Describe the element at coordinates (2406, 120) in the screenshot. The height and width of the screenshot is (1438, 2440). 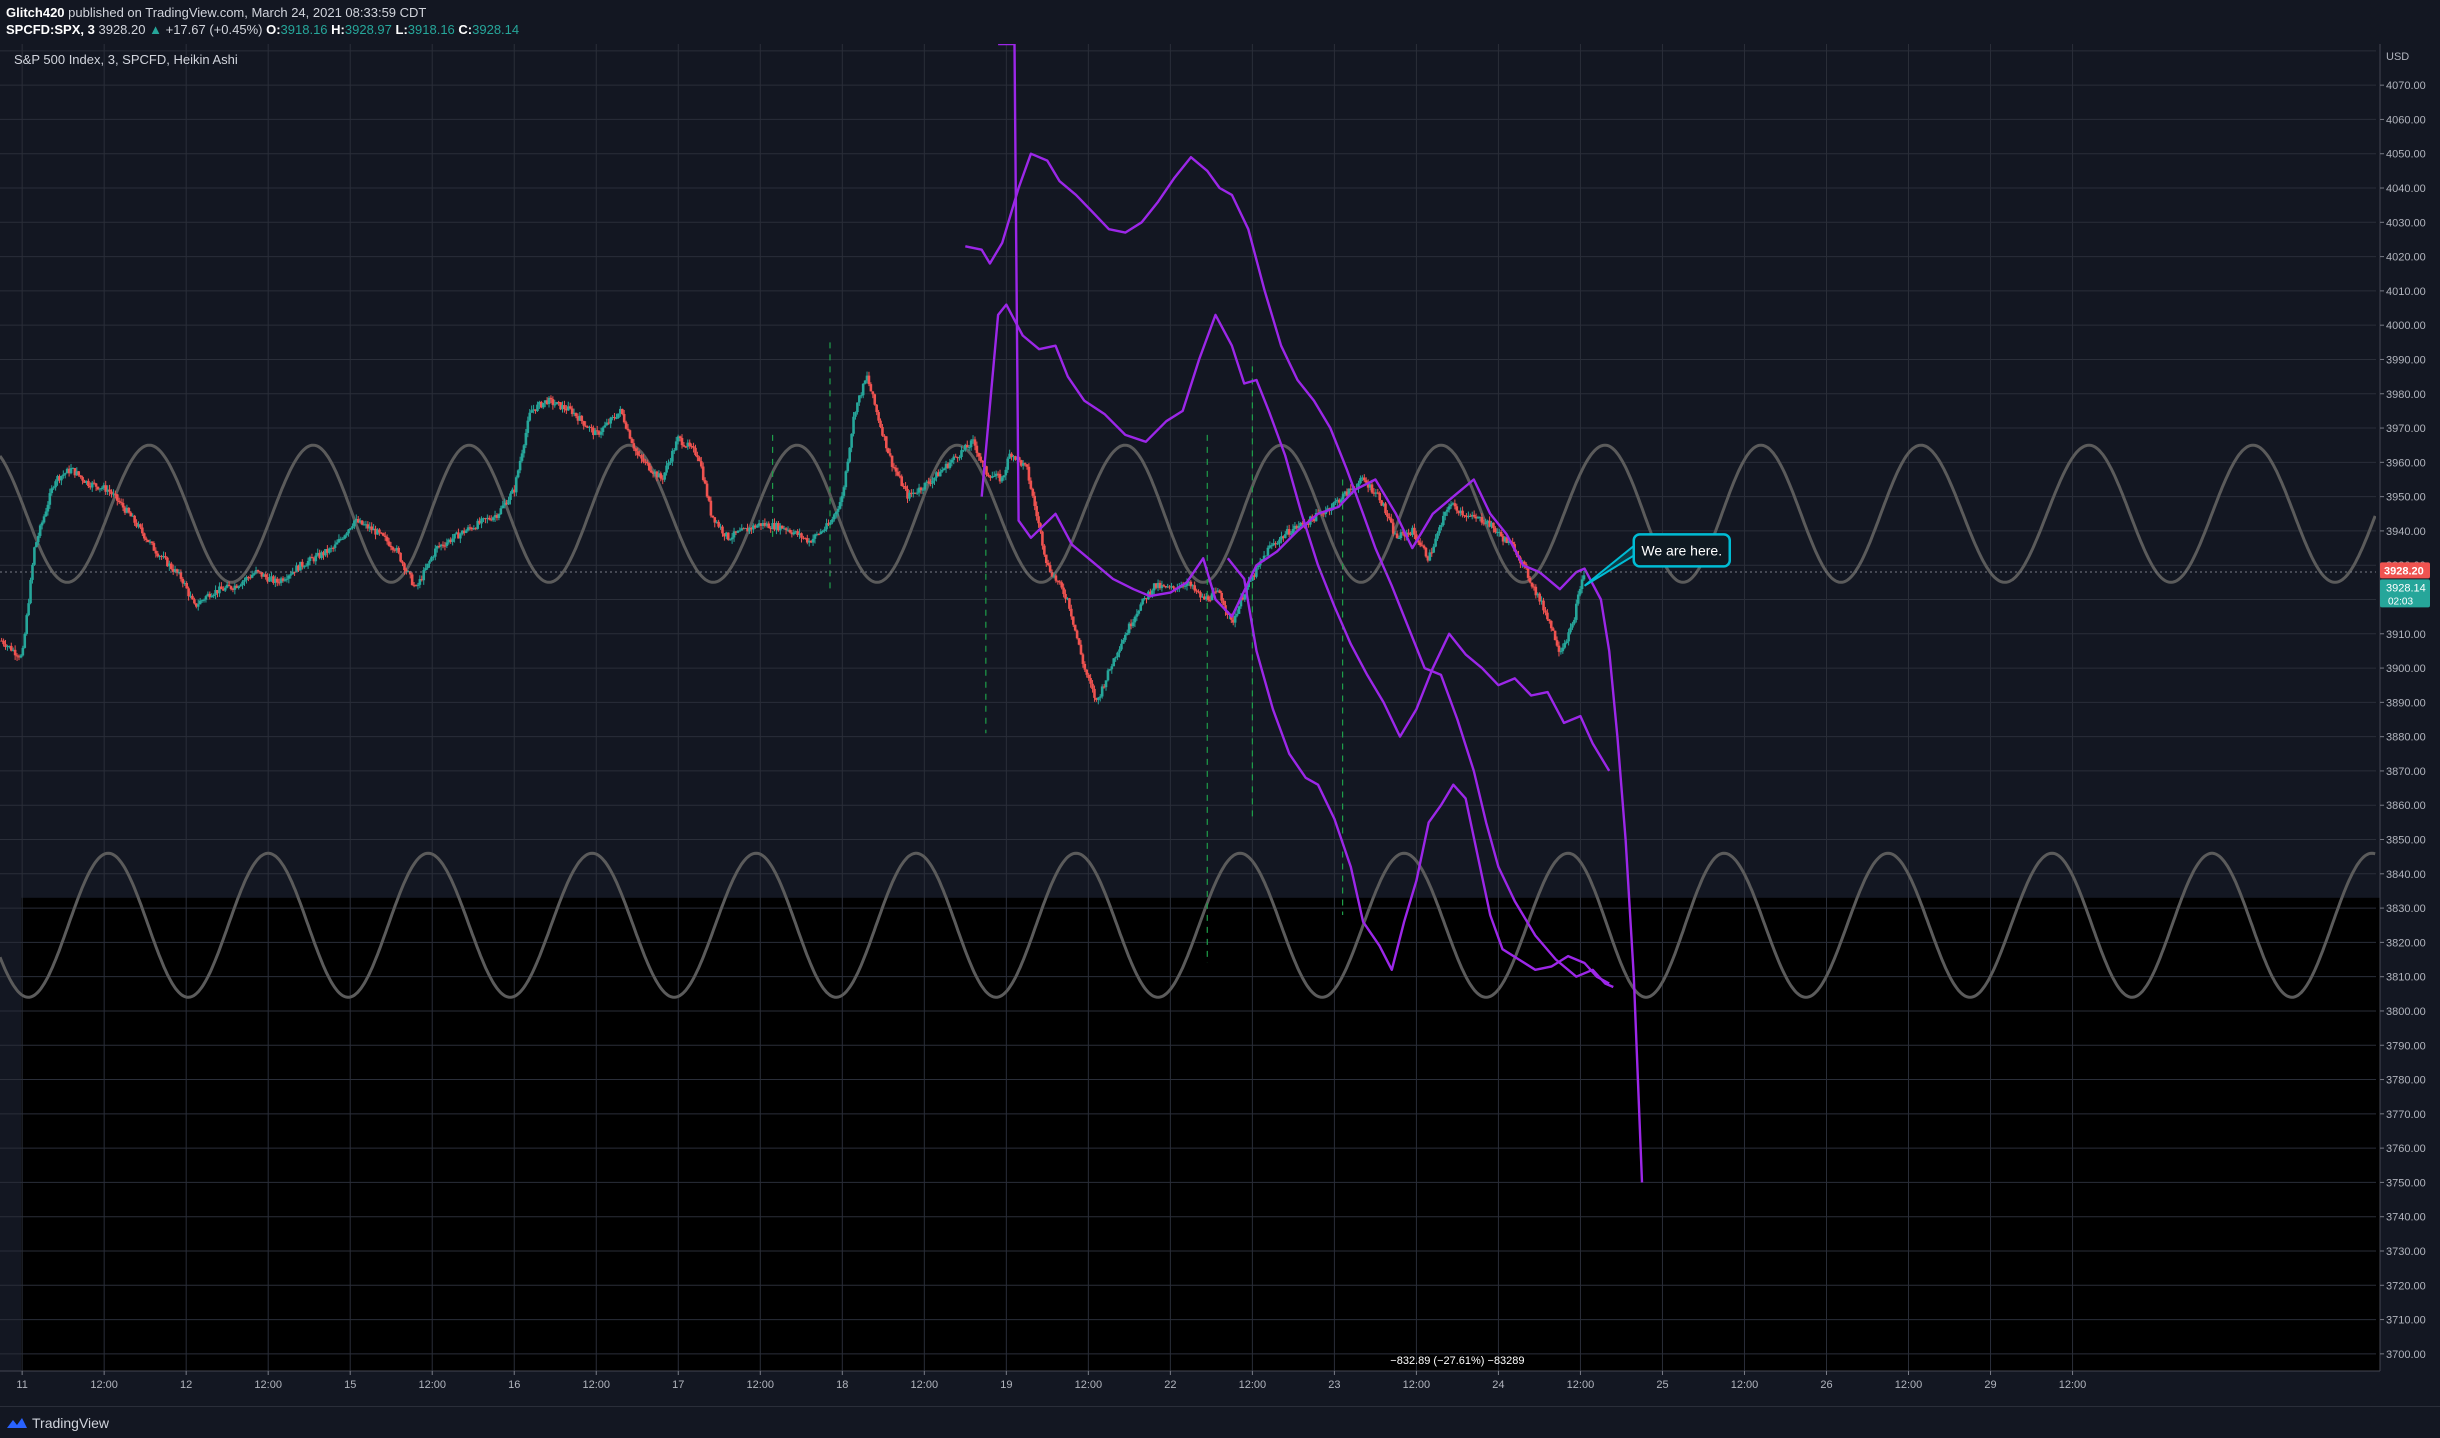
I see `y-tick-label: 4060.00` at that location.